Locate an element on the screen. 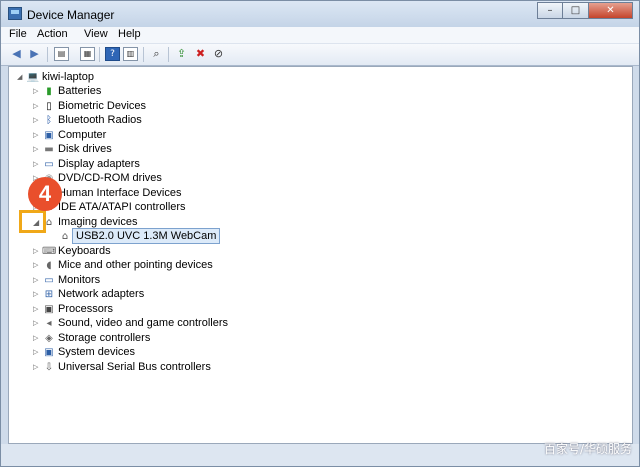 This screenshot has width=640, height=467. bluetooth-icon: ᛒ is located at coordinates (49, 120).